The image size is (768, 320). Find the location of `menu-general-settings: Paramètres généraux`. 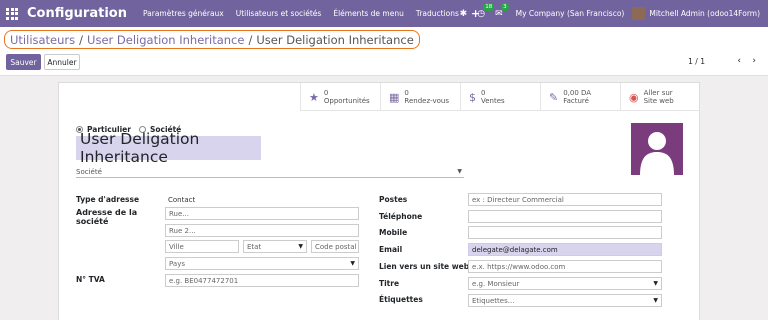

menu-general-settings: Paramètres généraux is located at coordinates (183, 13).